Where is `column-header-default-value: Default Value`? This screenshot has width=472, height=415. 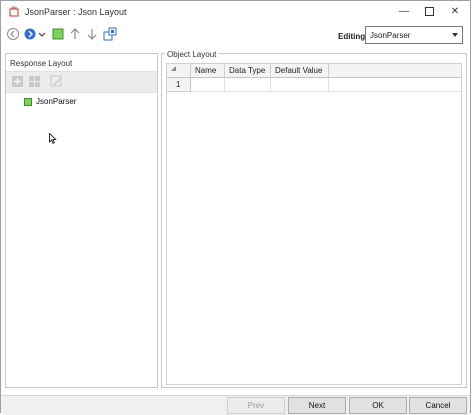 column-header-default-value: Default Value is located at coordinates (300, 71).